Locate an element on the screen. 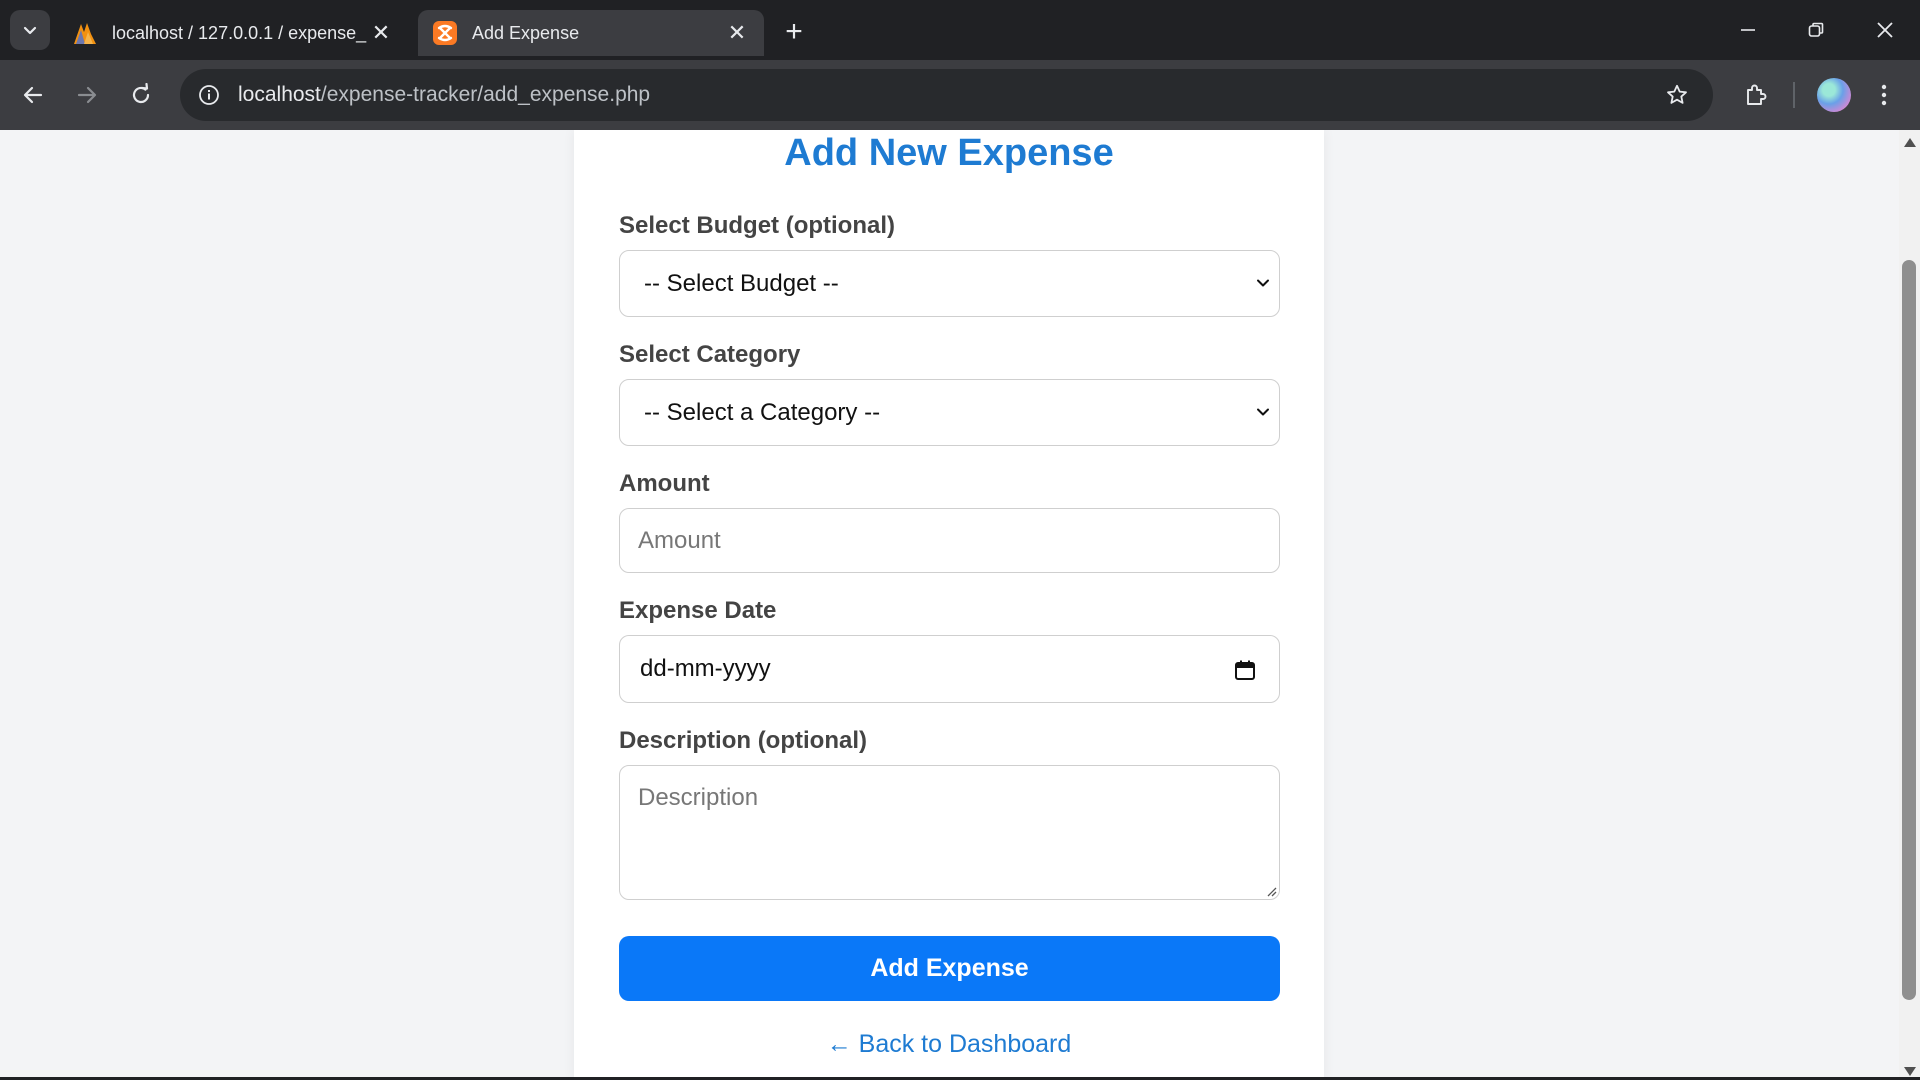 The height and width of the screenshot is (1080, 1920). browser-menu-button is located at coordinates (1884, 95).